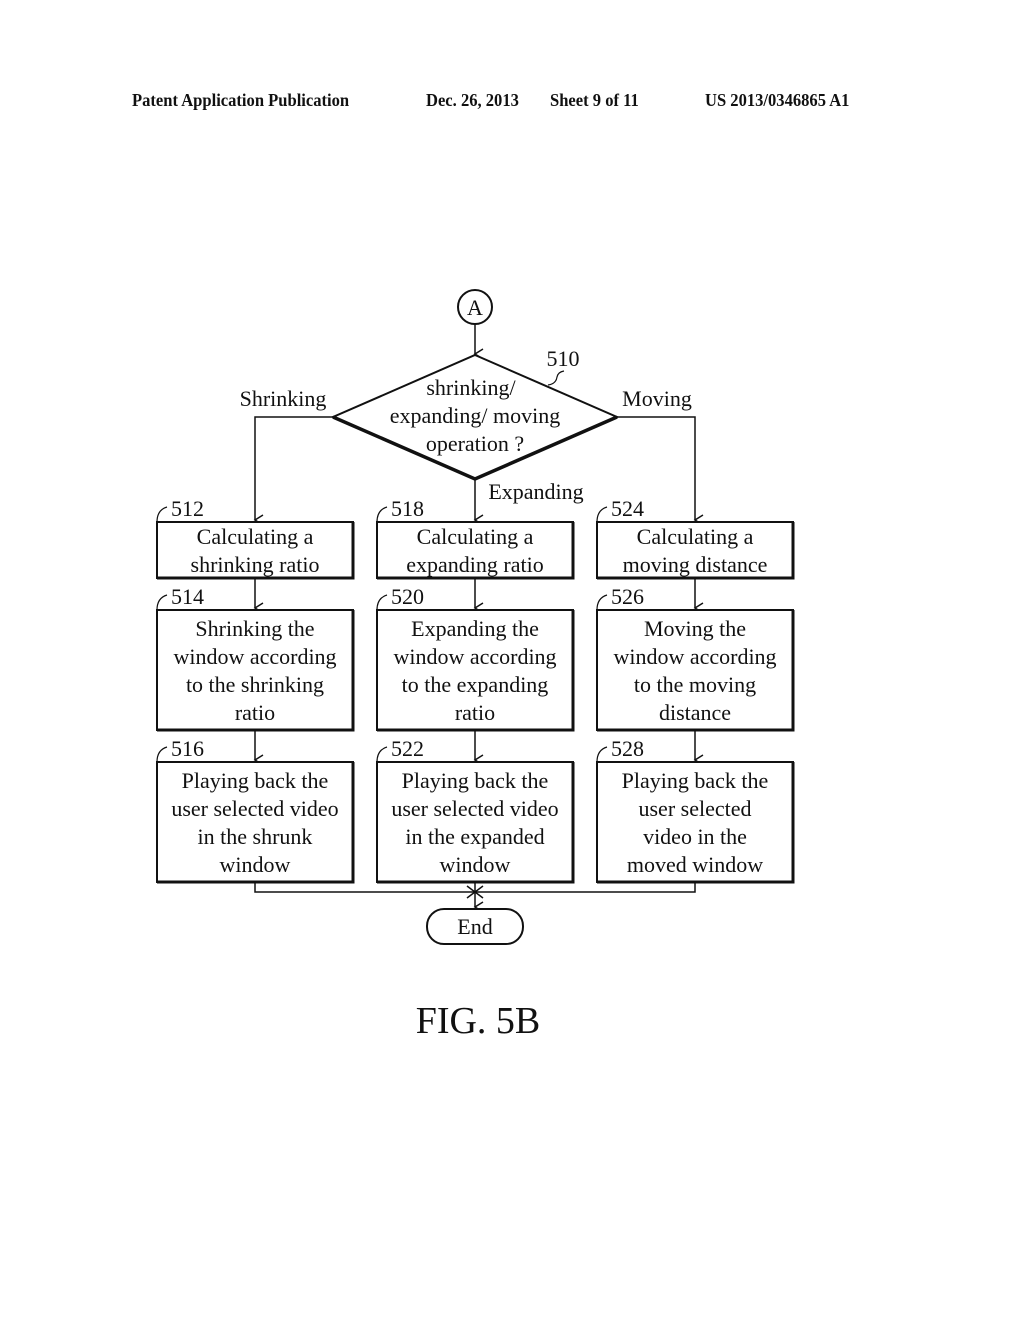  What do you see at coordinates (695, 836) in the screenshot?
I see `process-text-line: video in the` at bounding box center [695, 836].